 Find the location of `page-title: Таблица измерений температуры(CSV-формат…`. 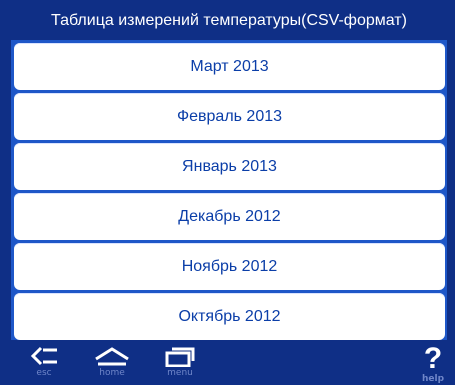

page-title: Таблица измерений температуры(CSV-формат… is located at coordinates (229, 20).